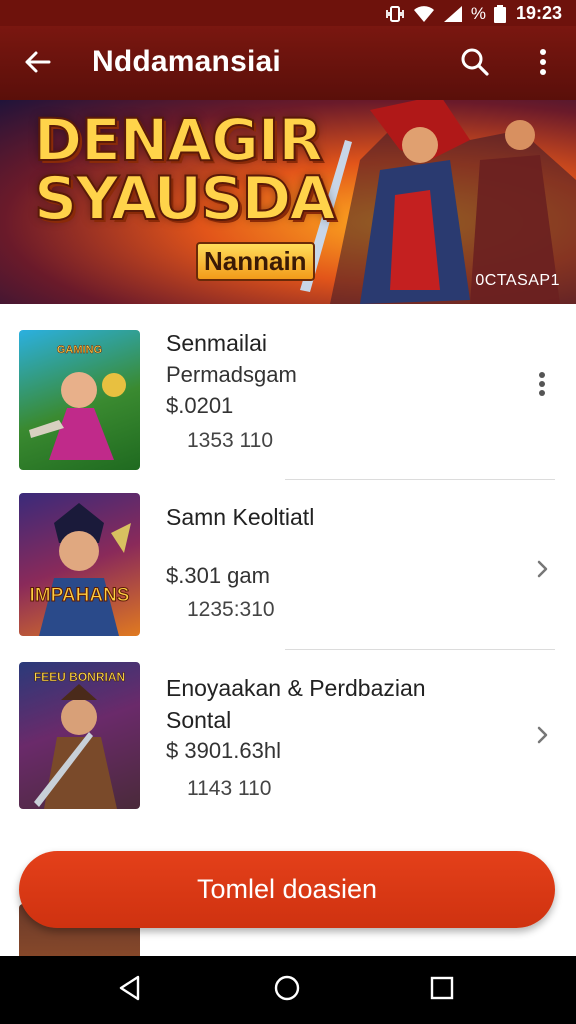  I want to click on status-icons: % 19:23, so click(473, 13).